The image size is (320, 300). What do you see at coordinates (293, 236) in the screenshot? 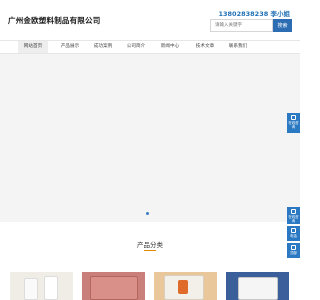
I see `side-phone-label: 电话` at bounding box center [293, 236].